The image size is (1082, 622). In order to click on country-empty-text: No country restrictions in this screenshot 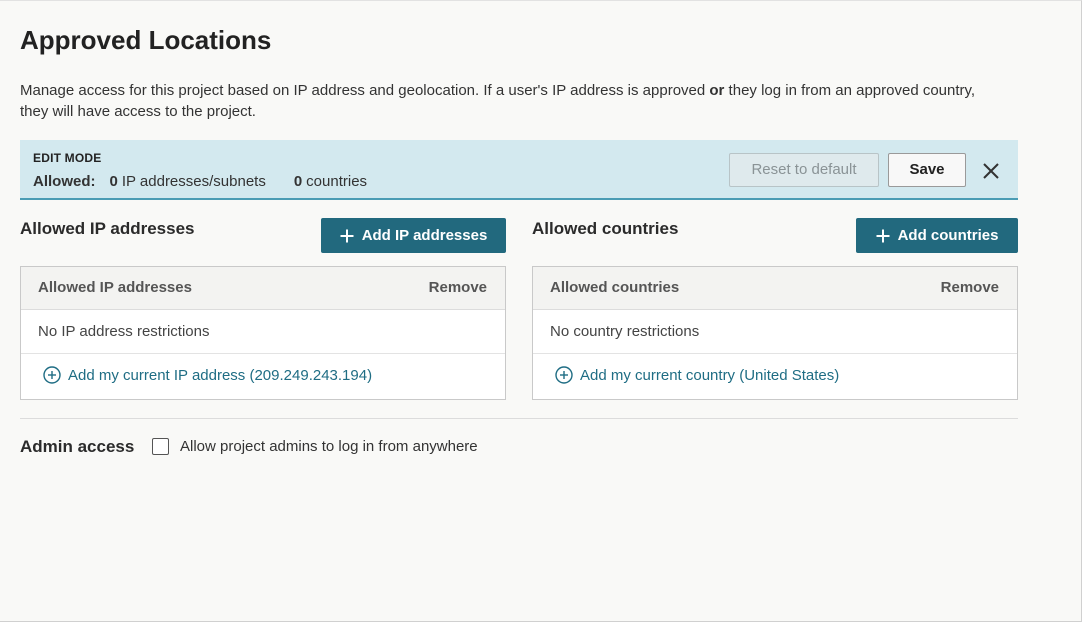, I will do `click(625, 331)`.